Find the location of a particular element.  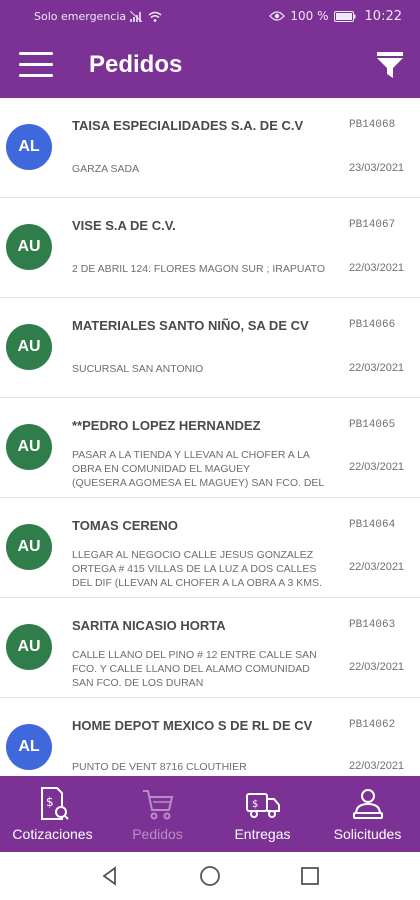

order-code: PB14063 is located at coordinates (372, 625).